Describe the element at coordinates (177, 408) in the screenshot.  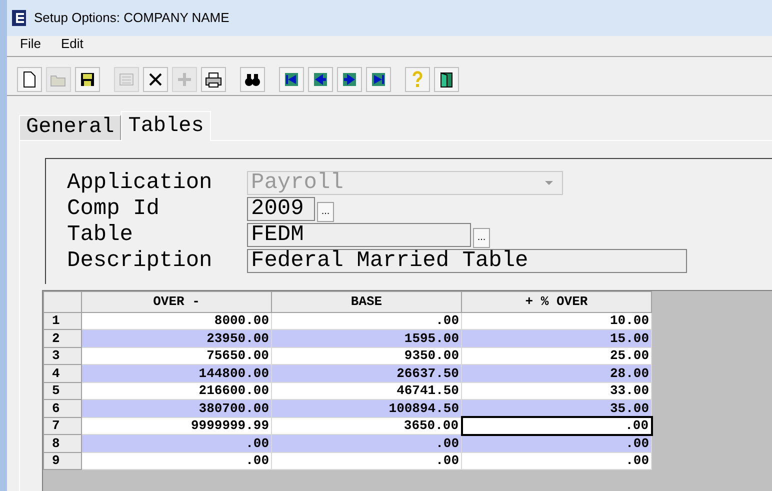
I see `table-cell: 380700.00` at that location.